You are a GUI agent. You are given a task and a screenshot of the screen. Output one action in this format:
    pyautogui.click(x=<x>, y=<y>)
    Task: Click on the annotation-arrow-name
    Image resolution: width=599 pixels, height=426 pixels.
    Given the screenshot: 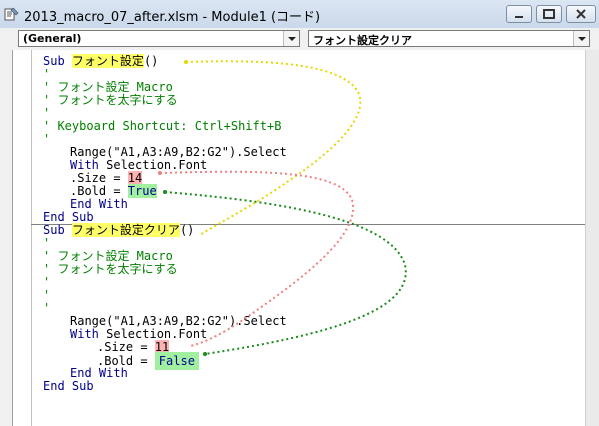 What is the action you would take?
    pyautogui.click(x=273, y=148)
    